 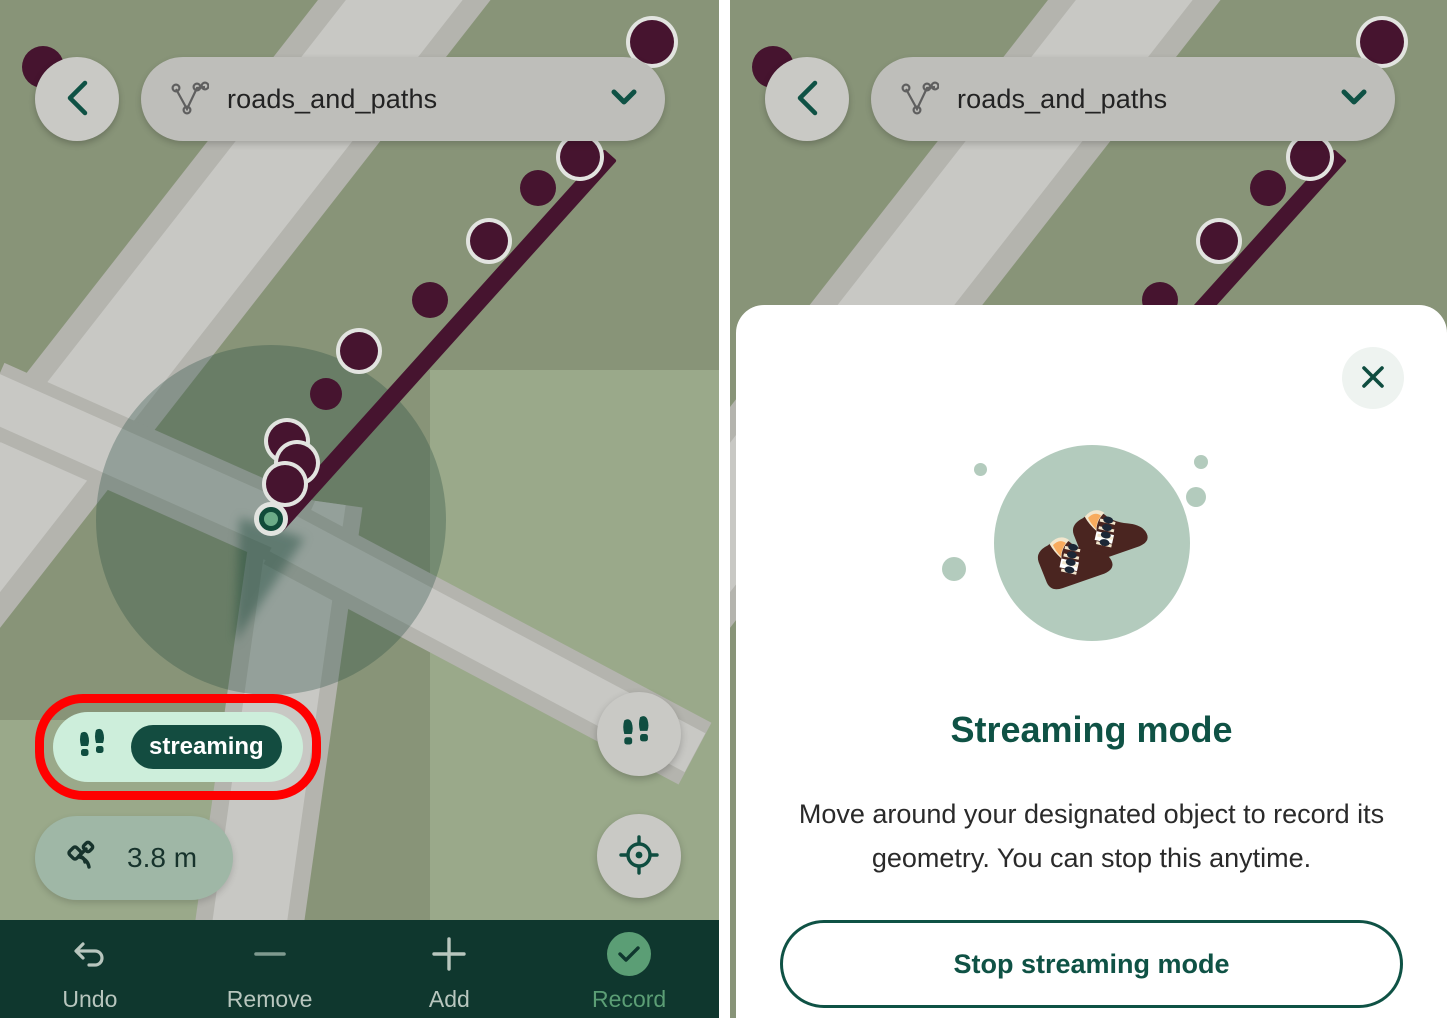 I want to click on record-active-circle, so click(x=629, y=953).